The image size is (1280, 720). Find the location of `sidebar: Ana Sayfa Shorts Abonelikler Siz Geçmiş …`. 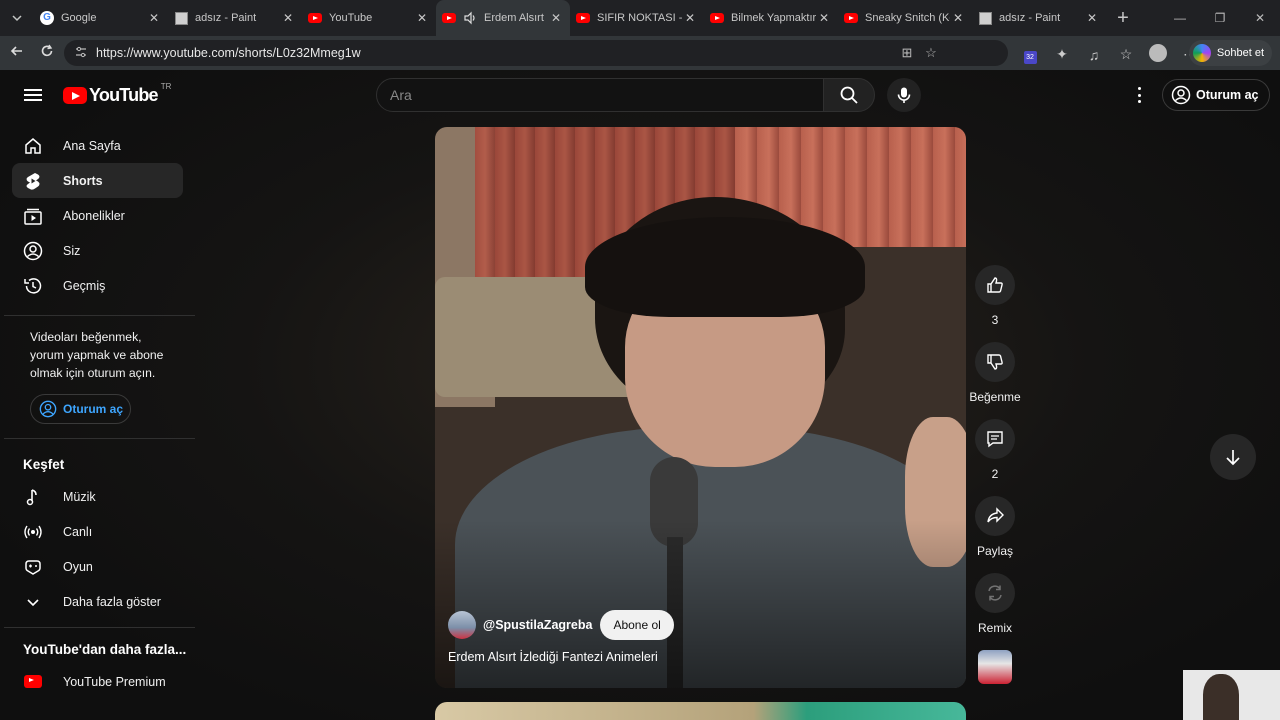

sidebar: Ana Sayfa Shorts Abonelikler Siz Geçmiş … is located at coordinates (97, 413).